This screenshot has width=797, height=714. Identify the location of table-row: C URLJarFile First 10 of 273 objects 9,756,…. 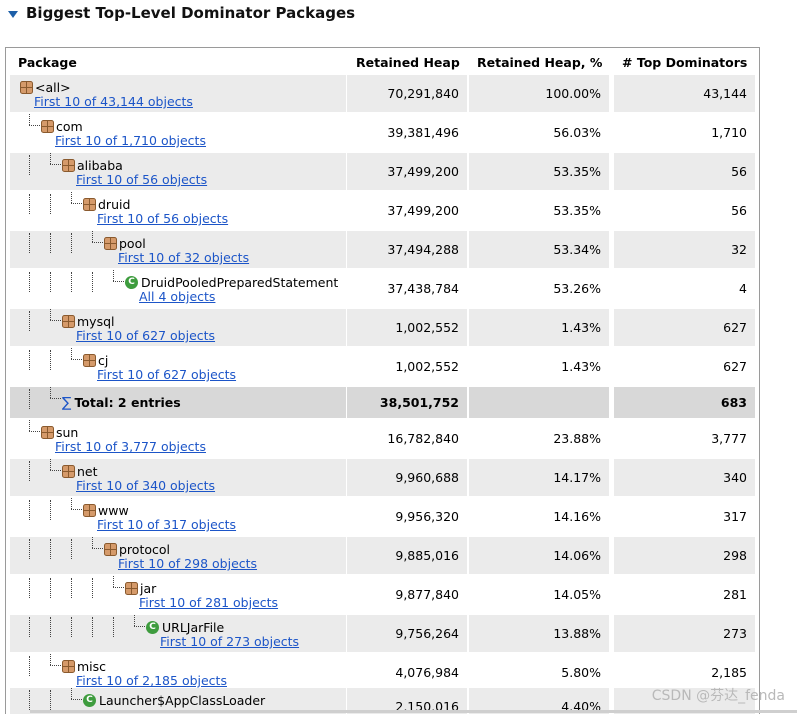
(382, 634).